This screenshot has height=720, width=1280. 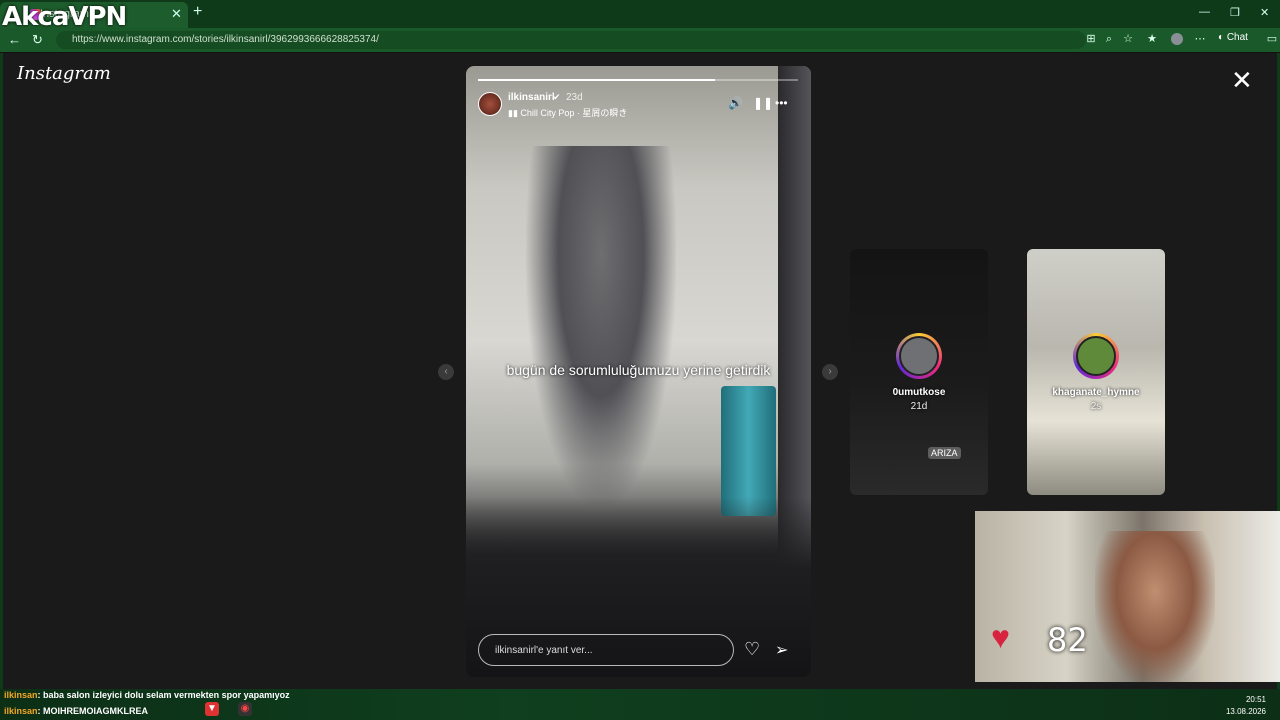 I want to click on webcam-overlay: ♥ 82, so click(x=1127, y=596).